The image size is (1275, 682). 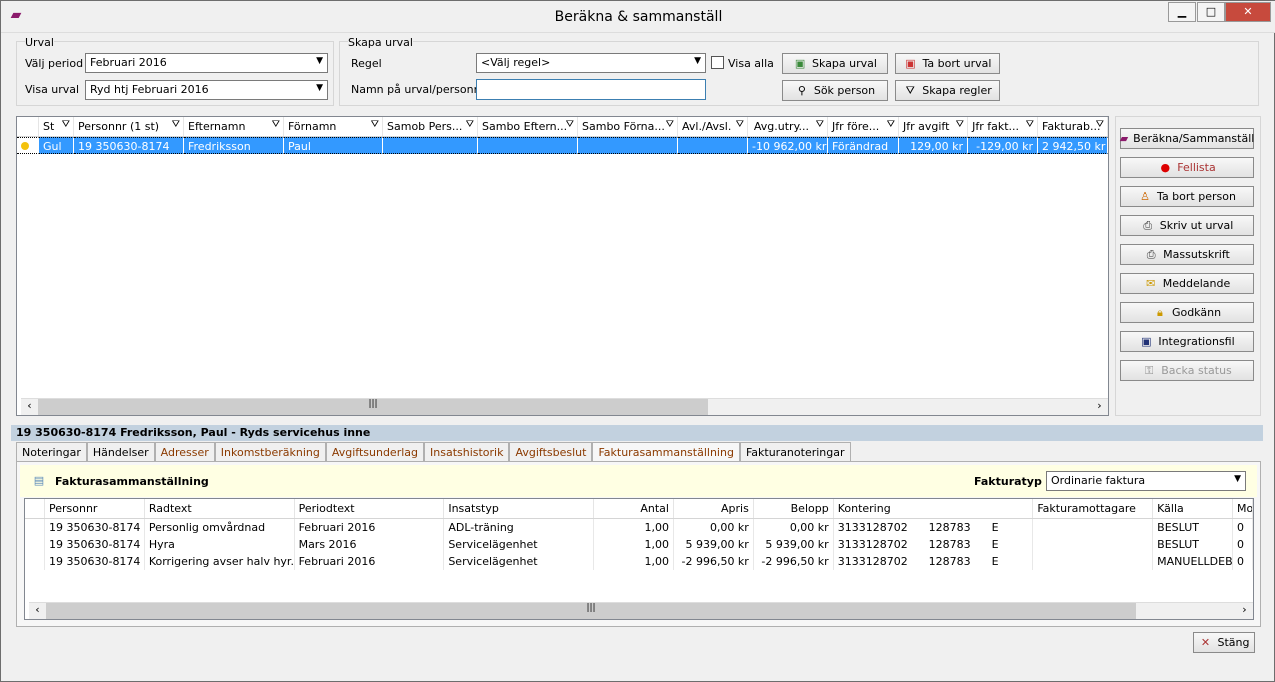 What do you see at coordinates (1196, 283) in the screenshot?
I see `label: Meddelande` at bounding box center [1196, 283].